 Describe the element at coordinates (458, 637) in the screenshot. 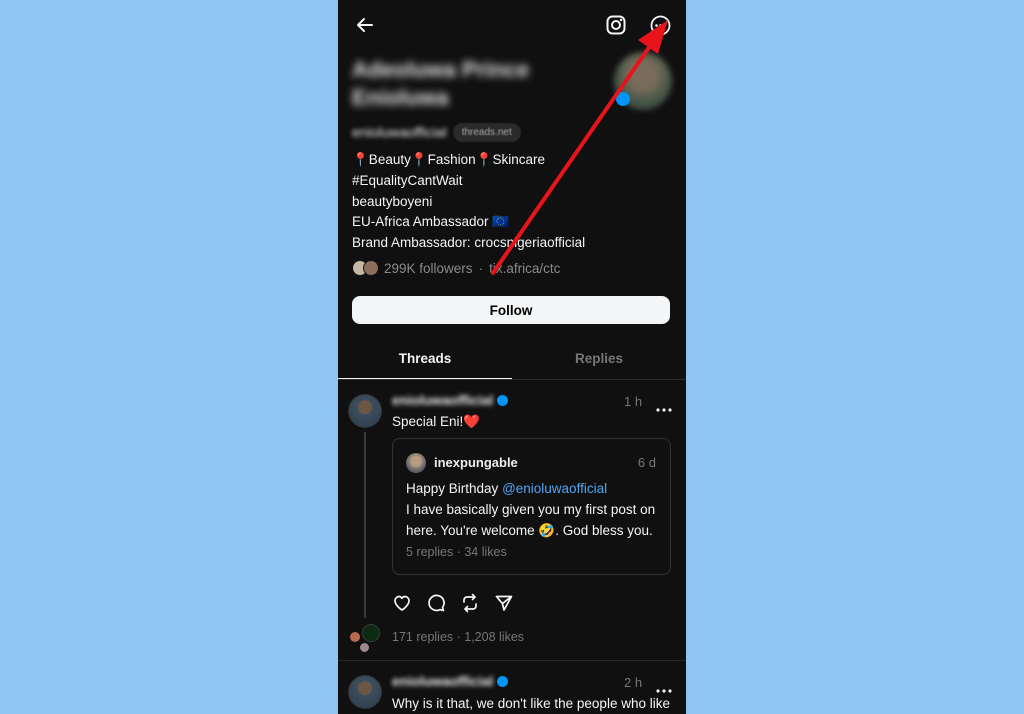

I see `post-stats: 171 replies · 1,208 likes` at that location.